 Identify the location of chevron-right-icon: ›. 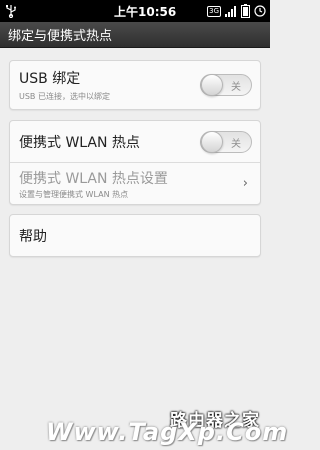
(245, 183).